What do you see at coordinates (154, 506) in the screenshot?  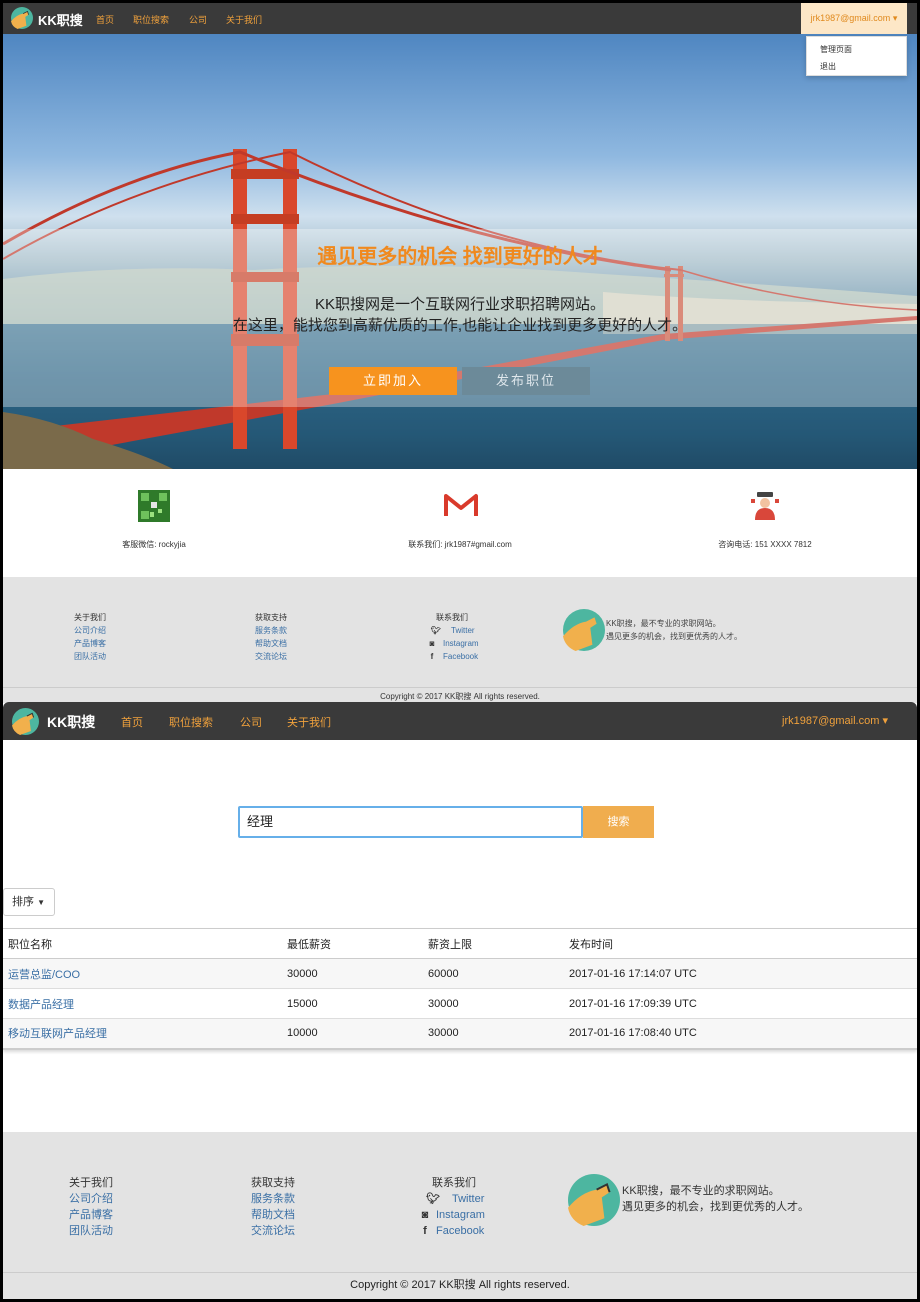 I see `qr-code-icon` at bounding box center [154, 506].